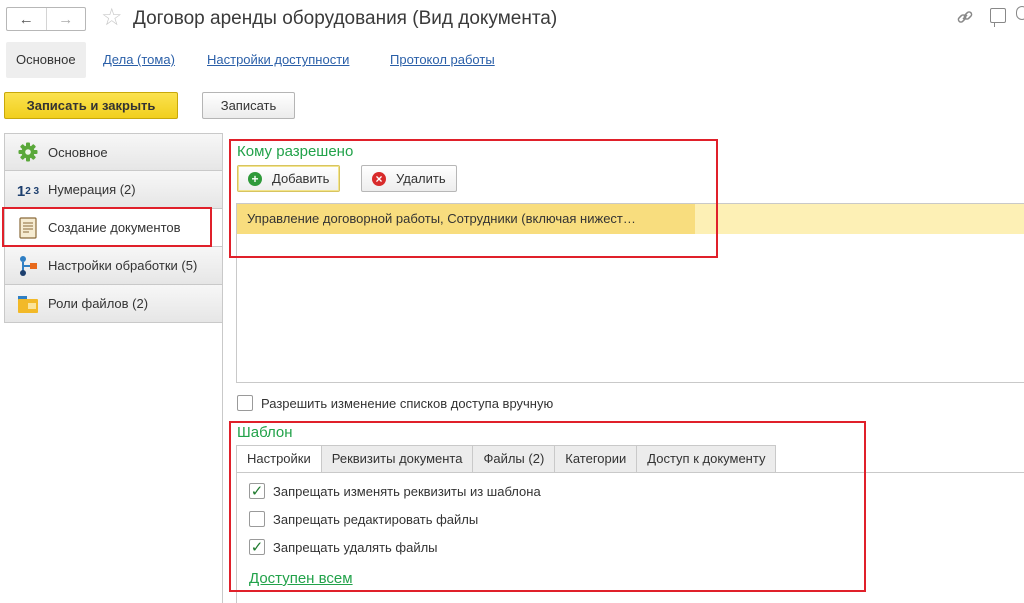  I want to click on section-item-main: Основное, so click(113, 152).